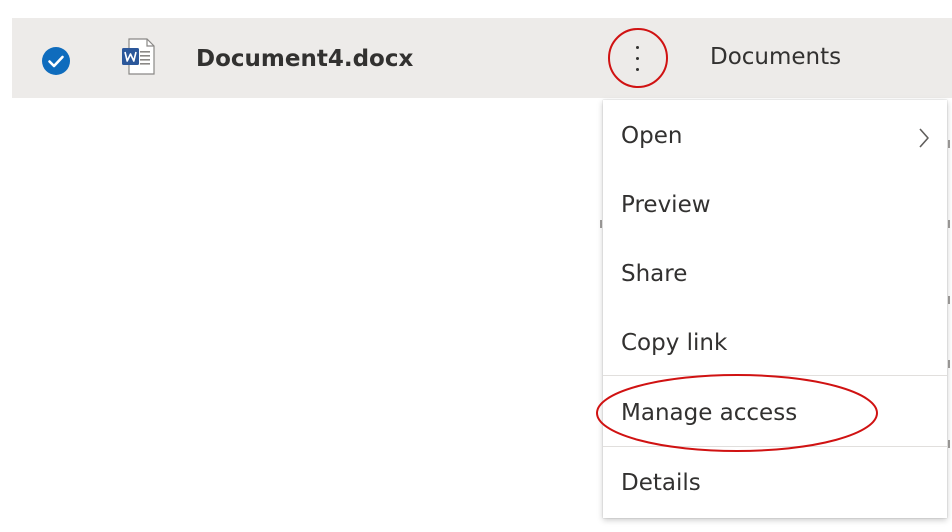 The image size is (952, 532). I want to click on word-document-icon, so click(138, 57).